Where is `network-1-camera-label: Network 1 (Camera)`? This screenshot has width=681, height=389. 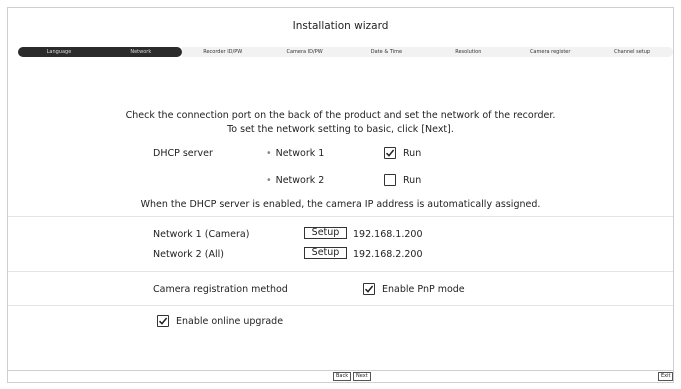
network-1-camera-label: Network 1 (Camera) is located at coordinates (201, 234).